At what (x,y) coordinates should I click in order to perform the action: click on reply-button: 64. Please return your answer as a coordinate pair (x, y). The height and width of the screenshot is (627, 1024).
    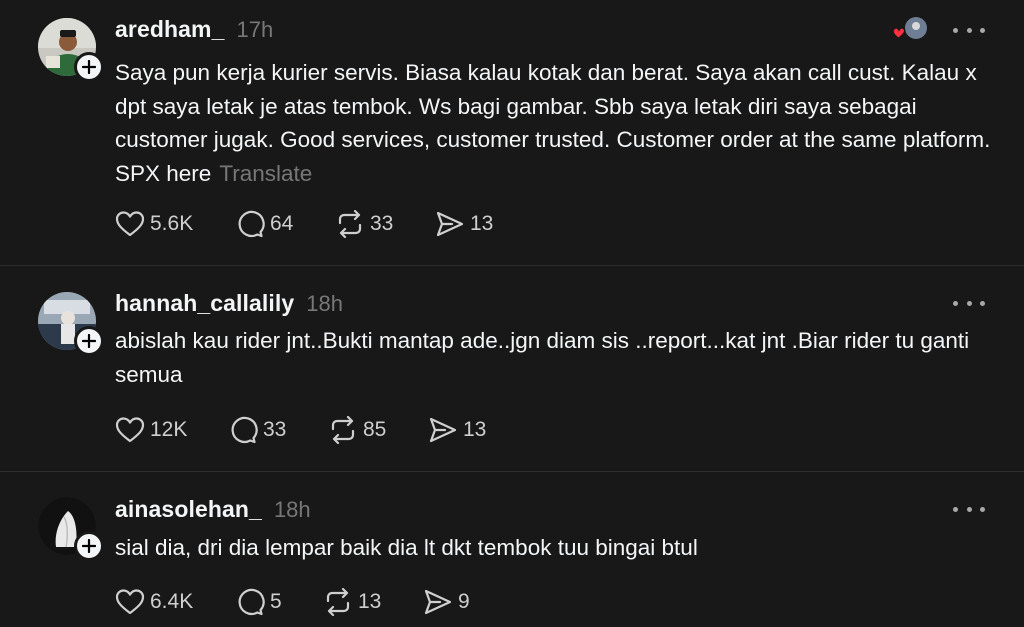
    Looking at the image, I should click on (285, 224).